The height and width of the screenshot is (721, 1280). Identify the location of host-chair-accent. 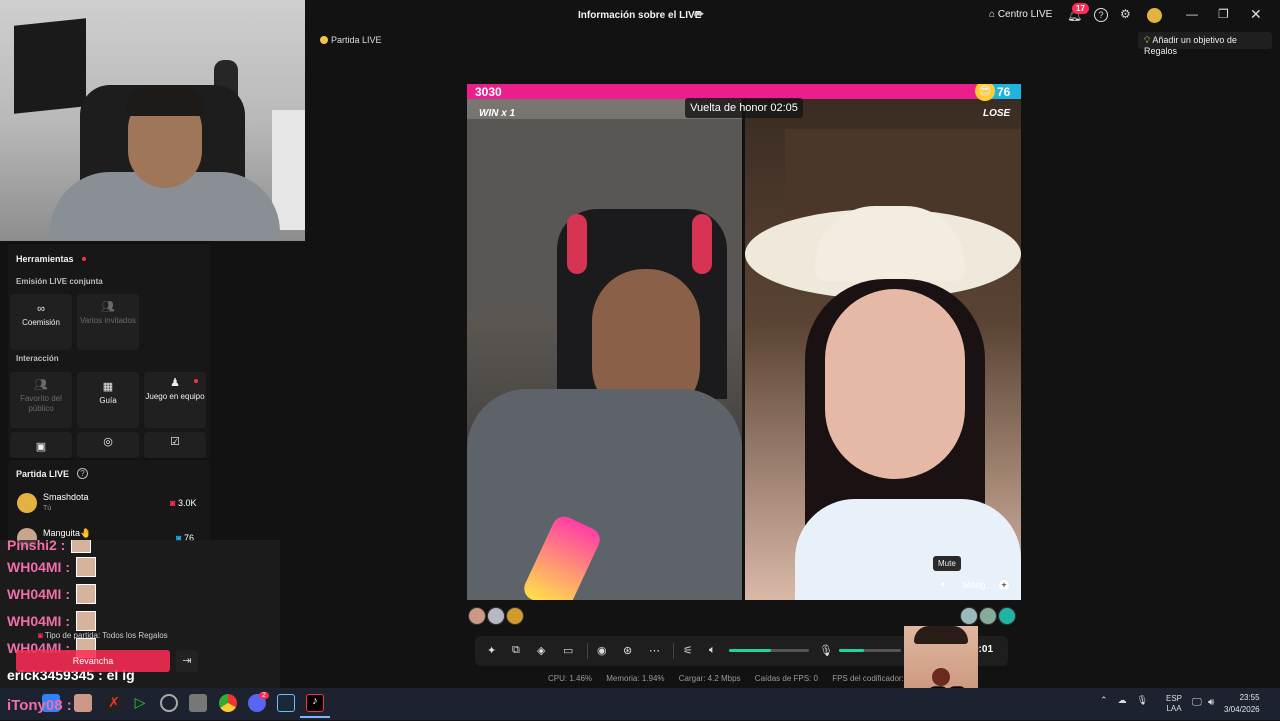
(577, 244).